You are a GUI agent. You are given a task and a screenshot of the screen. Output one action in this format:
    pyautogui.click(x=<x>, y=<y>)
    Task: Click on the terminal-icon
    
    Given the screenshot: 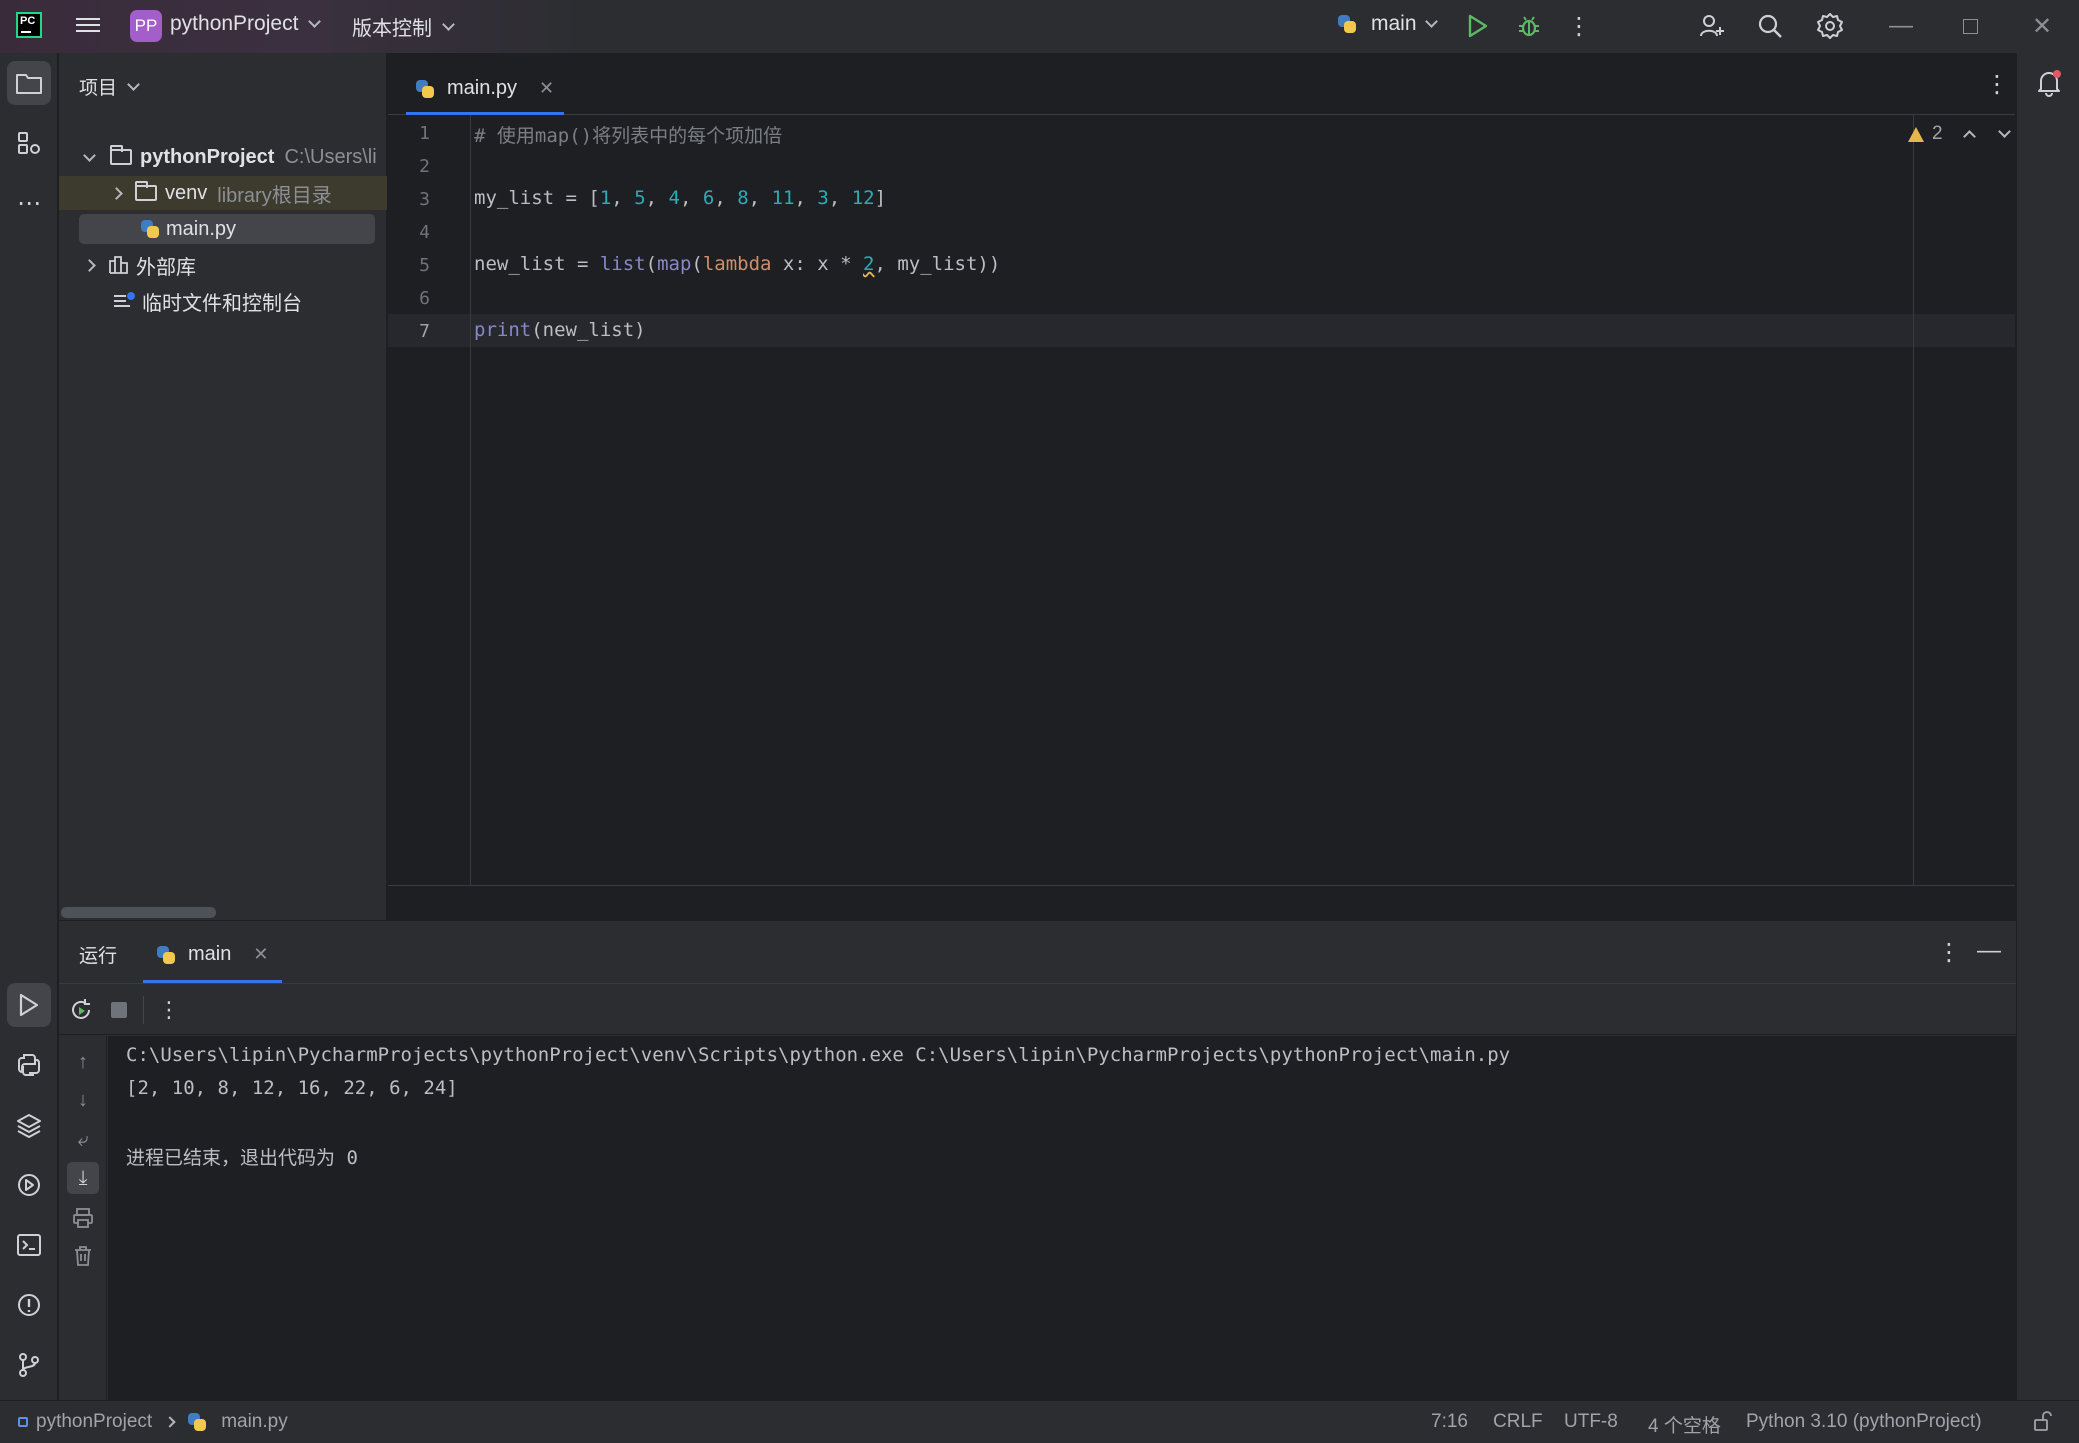 What is the action you would take?
    pyautogui.click(x=29, y=1245)
    